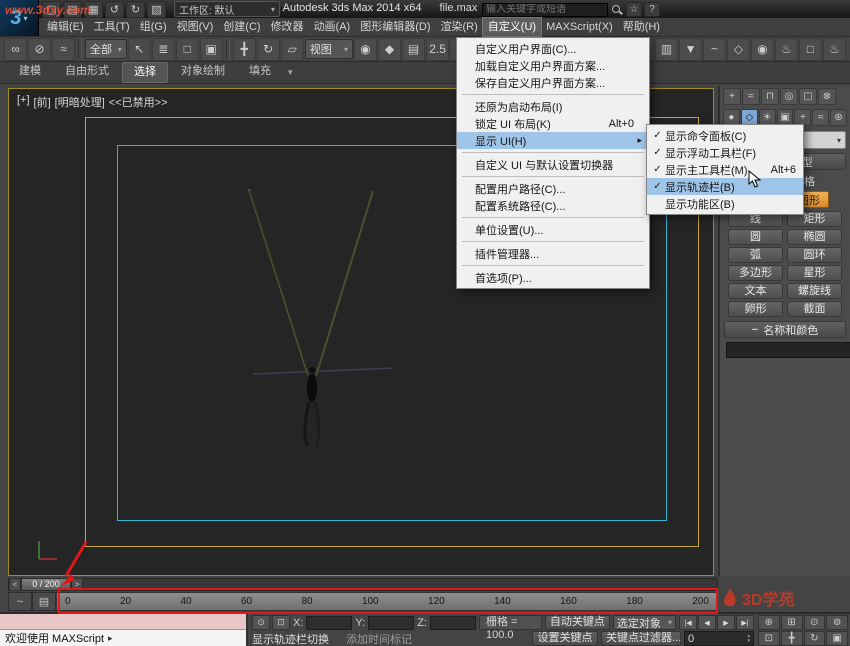 This screenshot has height=646, width=850. I want to click on shape-button: 圆, so click(755, 237).